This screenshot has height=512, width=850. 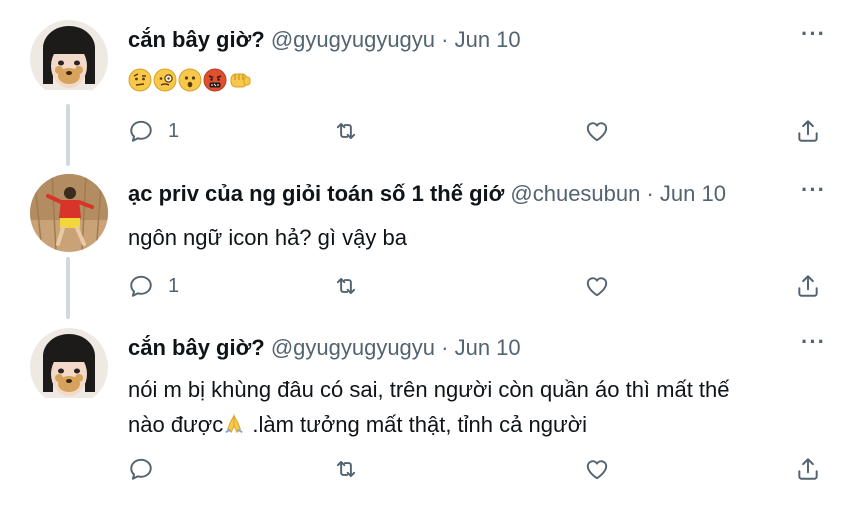 I want to click on handle-and-date: @chuesubun · Jun 10, so click(x=618, y=193).